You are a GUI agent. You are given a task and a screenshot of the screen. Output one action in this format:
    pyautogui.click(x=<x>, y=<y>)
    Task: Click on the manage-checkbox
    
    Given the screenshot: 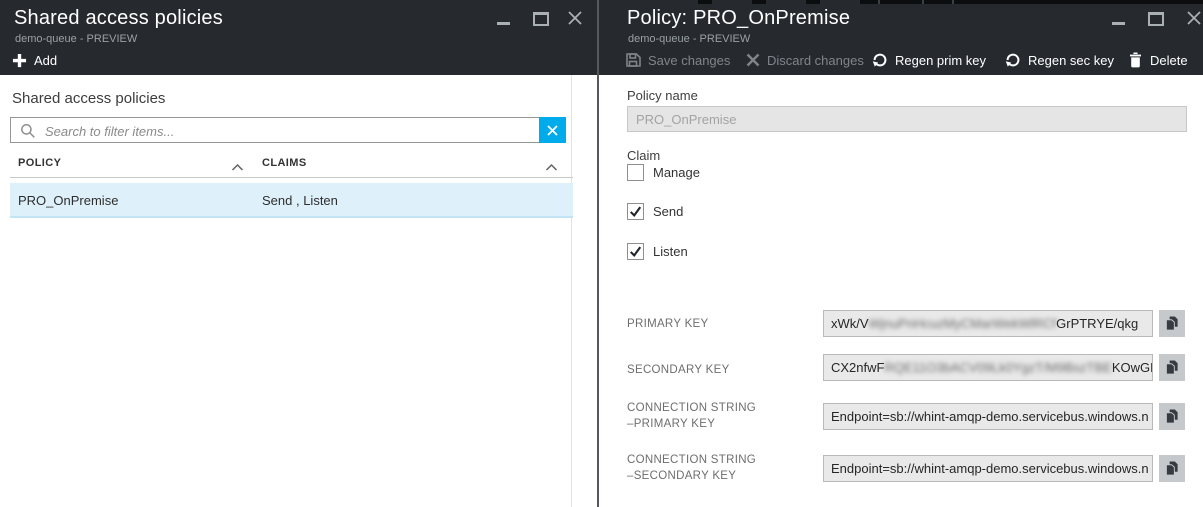 What is the action you would take?
    pyautogui.click(x=635, y=172)
    